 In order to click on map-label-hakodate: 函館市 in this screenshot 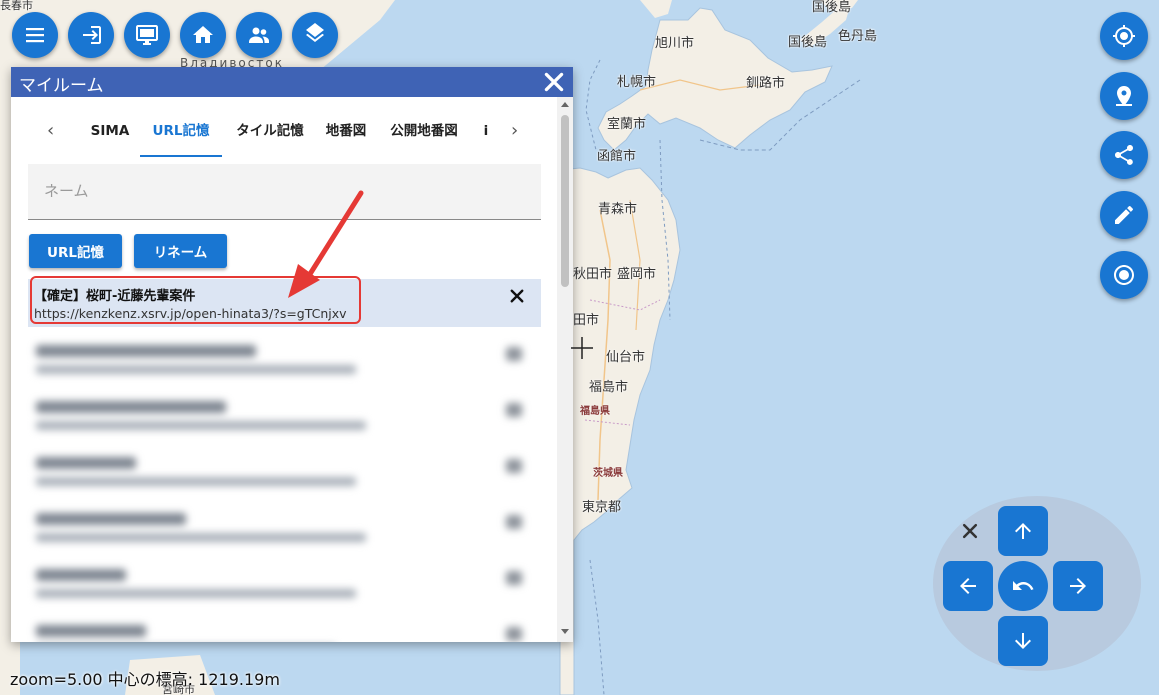, I will do `click(617, 156)`.